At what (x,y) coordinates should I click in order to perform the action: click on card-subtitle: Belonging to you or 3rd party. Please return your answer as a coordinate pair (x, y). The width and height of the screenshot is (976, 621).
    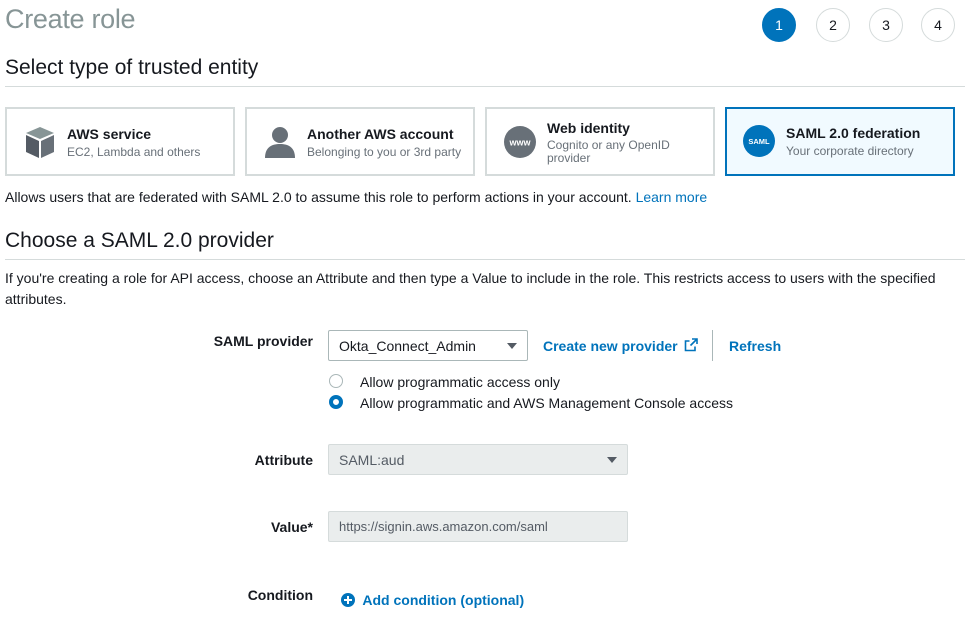
    Looking at the image, I should click on (384, 152).